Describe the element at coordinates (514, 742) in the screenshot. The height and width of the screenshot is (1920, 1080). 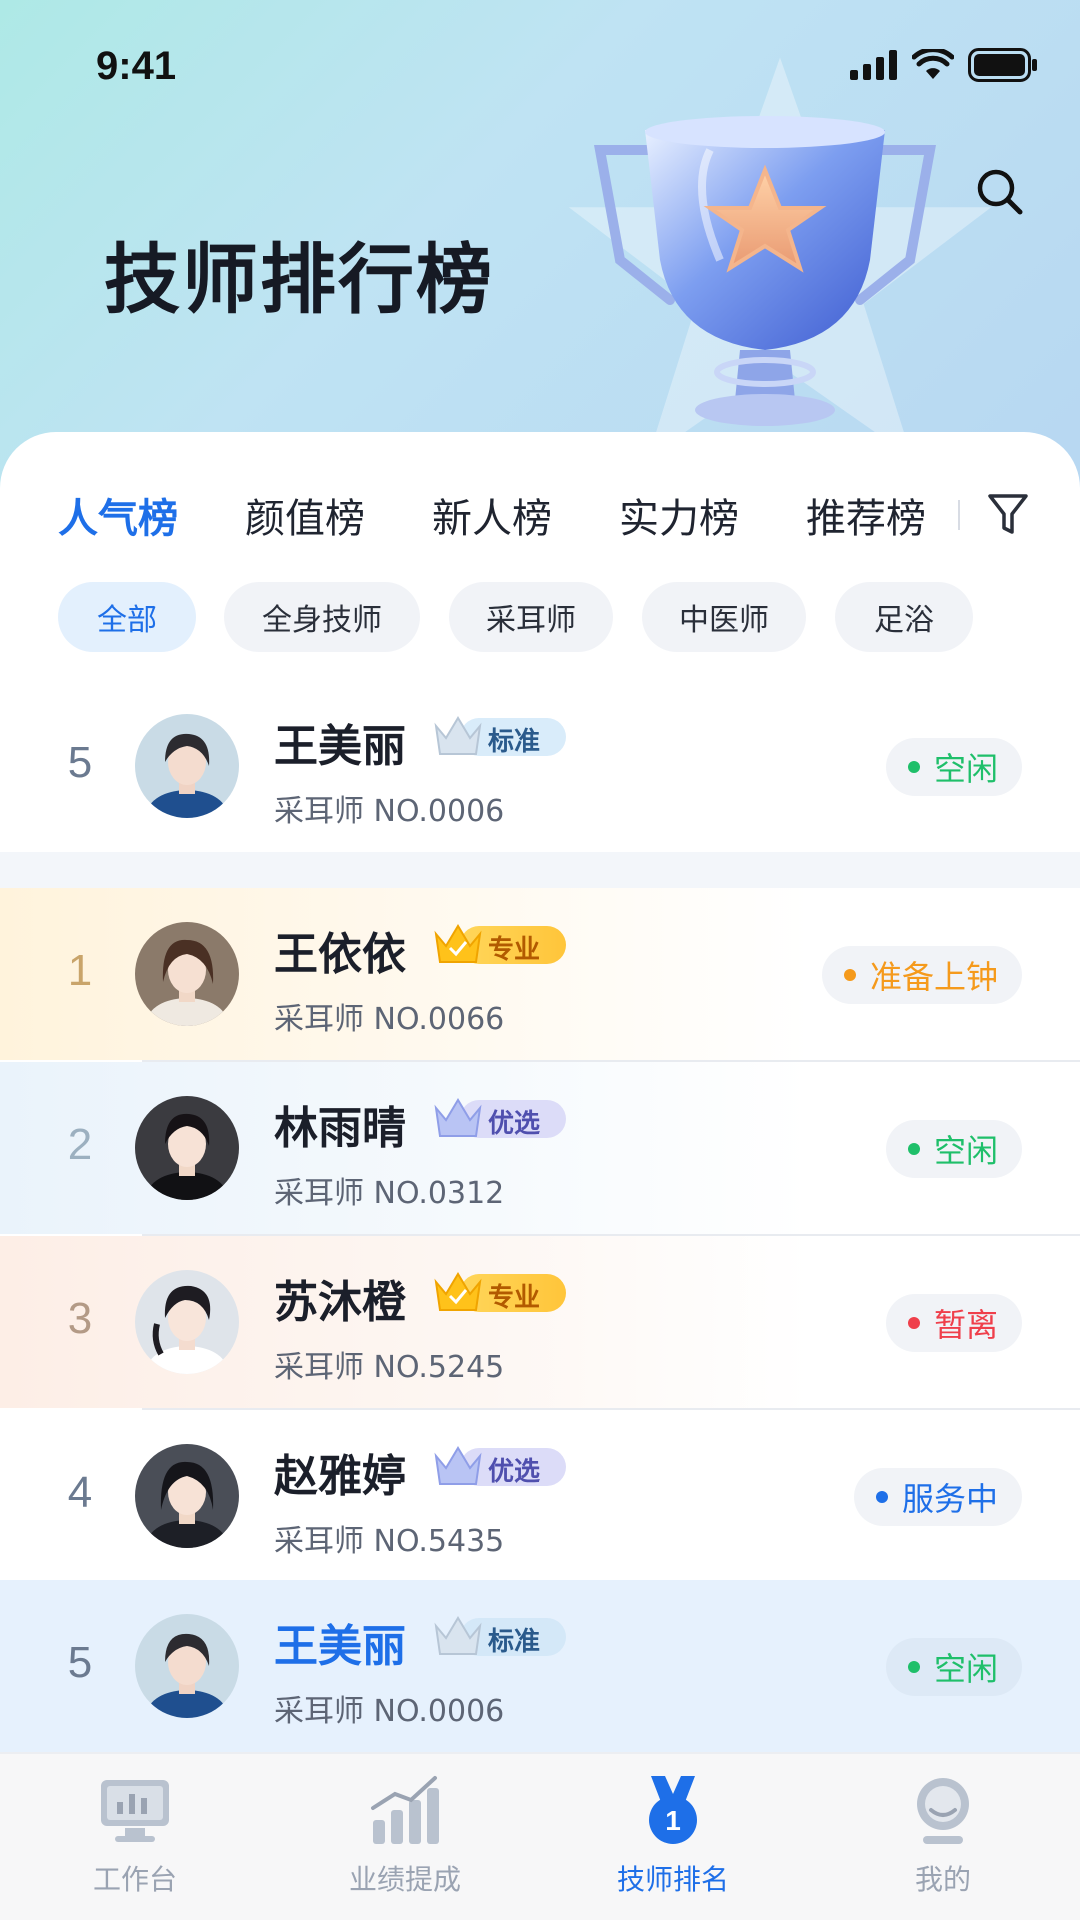
I see `level-badge-label: 标准` at that location.